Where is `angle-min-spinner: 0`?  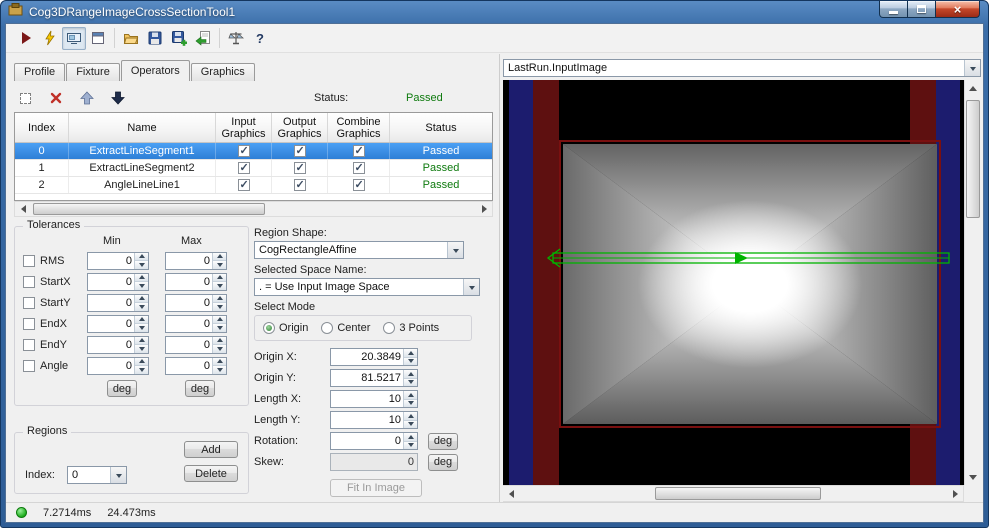 angle-min-spinner: 0 is located at coordinates (118, 365).